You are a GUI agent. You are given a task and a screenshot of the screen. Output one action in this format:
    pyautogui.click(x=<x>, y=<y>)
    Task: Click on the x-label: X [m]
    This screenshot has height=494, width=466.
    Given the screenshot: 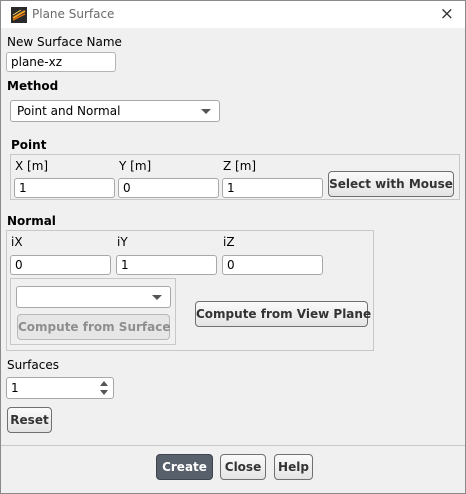 What is the action you would take?
    pyautogui.click(x=32, y=166)
    